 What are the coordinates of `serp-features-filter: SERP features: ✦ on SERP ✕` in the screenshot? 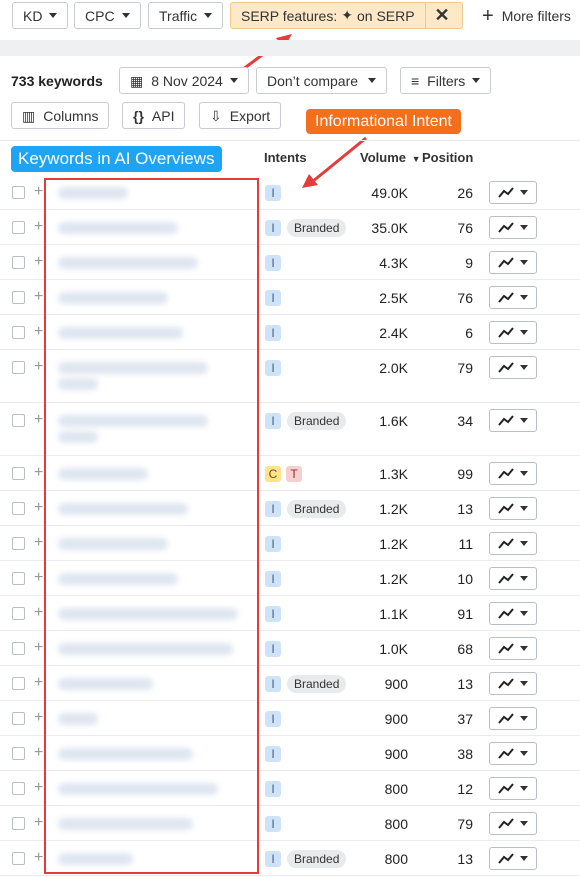 It's located at (346, 15).